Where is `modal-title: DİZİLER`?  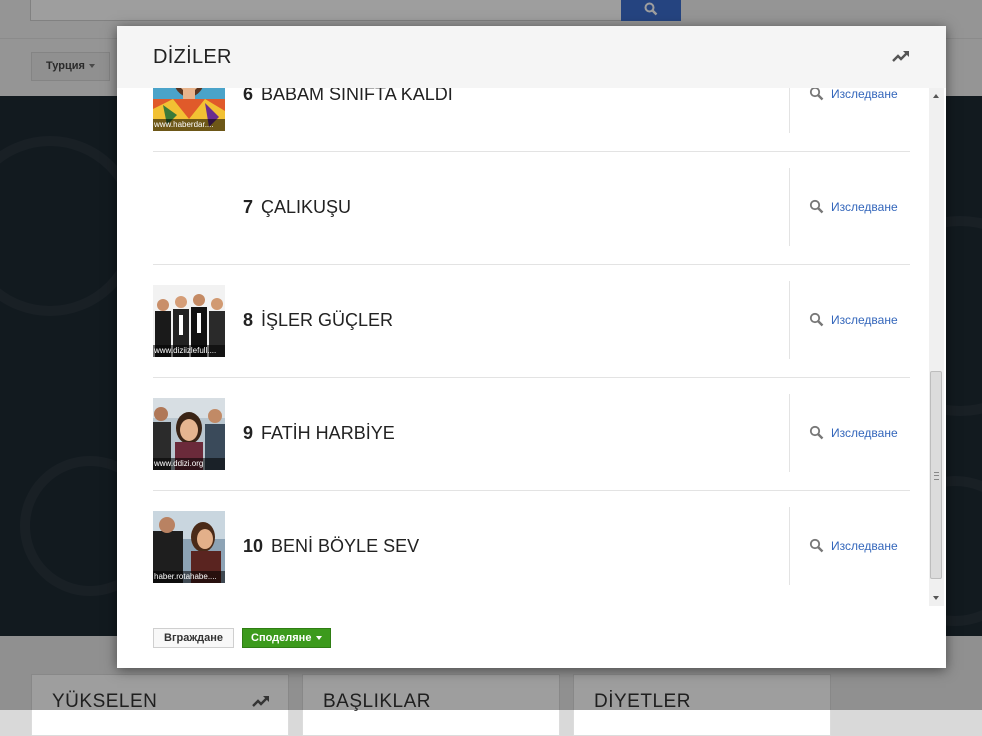 modal-title: DİZİLER is located at coordinates (192, 57).